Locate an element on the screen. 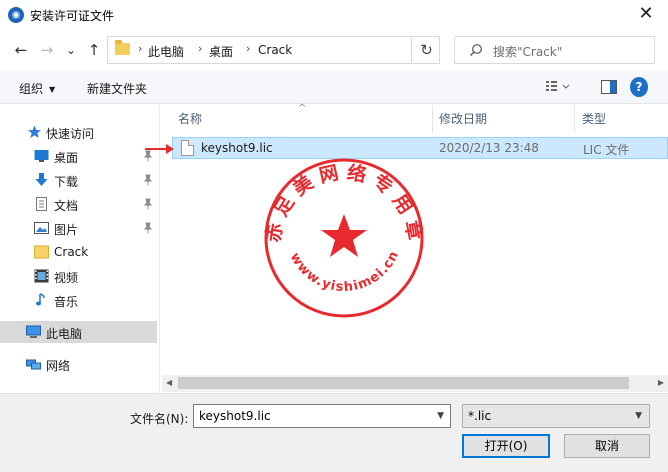 The width and height of the screenshot is (668, 472). help-icon: ? is located at coordinates (639, 87).